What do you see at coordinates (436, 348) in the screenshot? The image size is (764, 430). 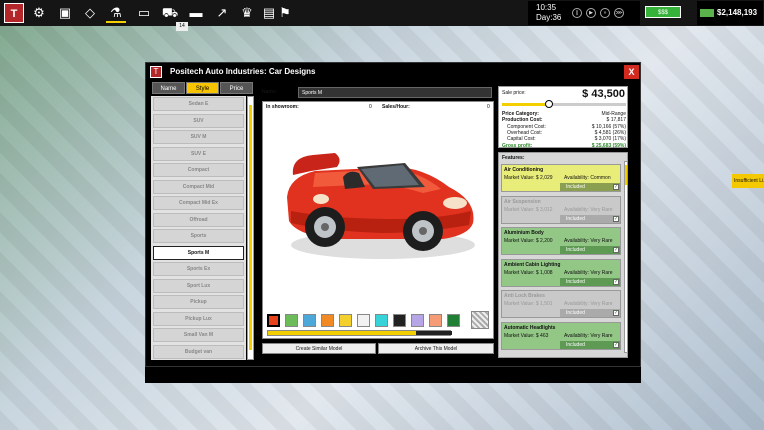 I see `archive-model-button: Archive This Model` at bounding box center [436, 348].